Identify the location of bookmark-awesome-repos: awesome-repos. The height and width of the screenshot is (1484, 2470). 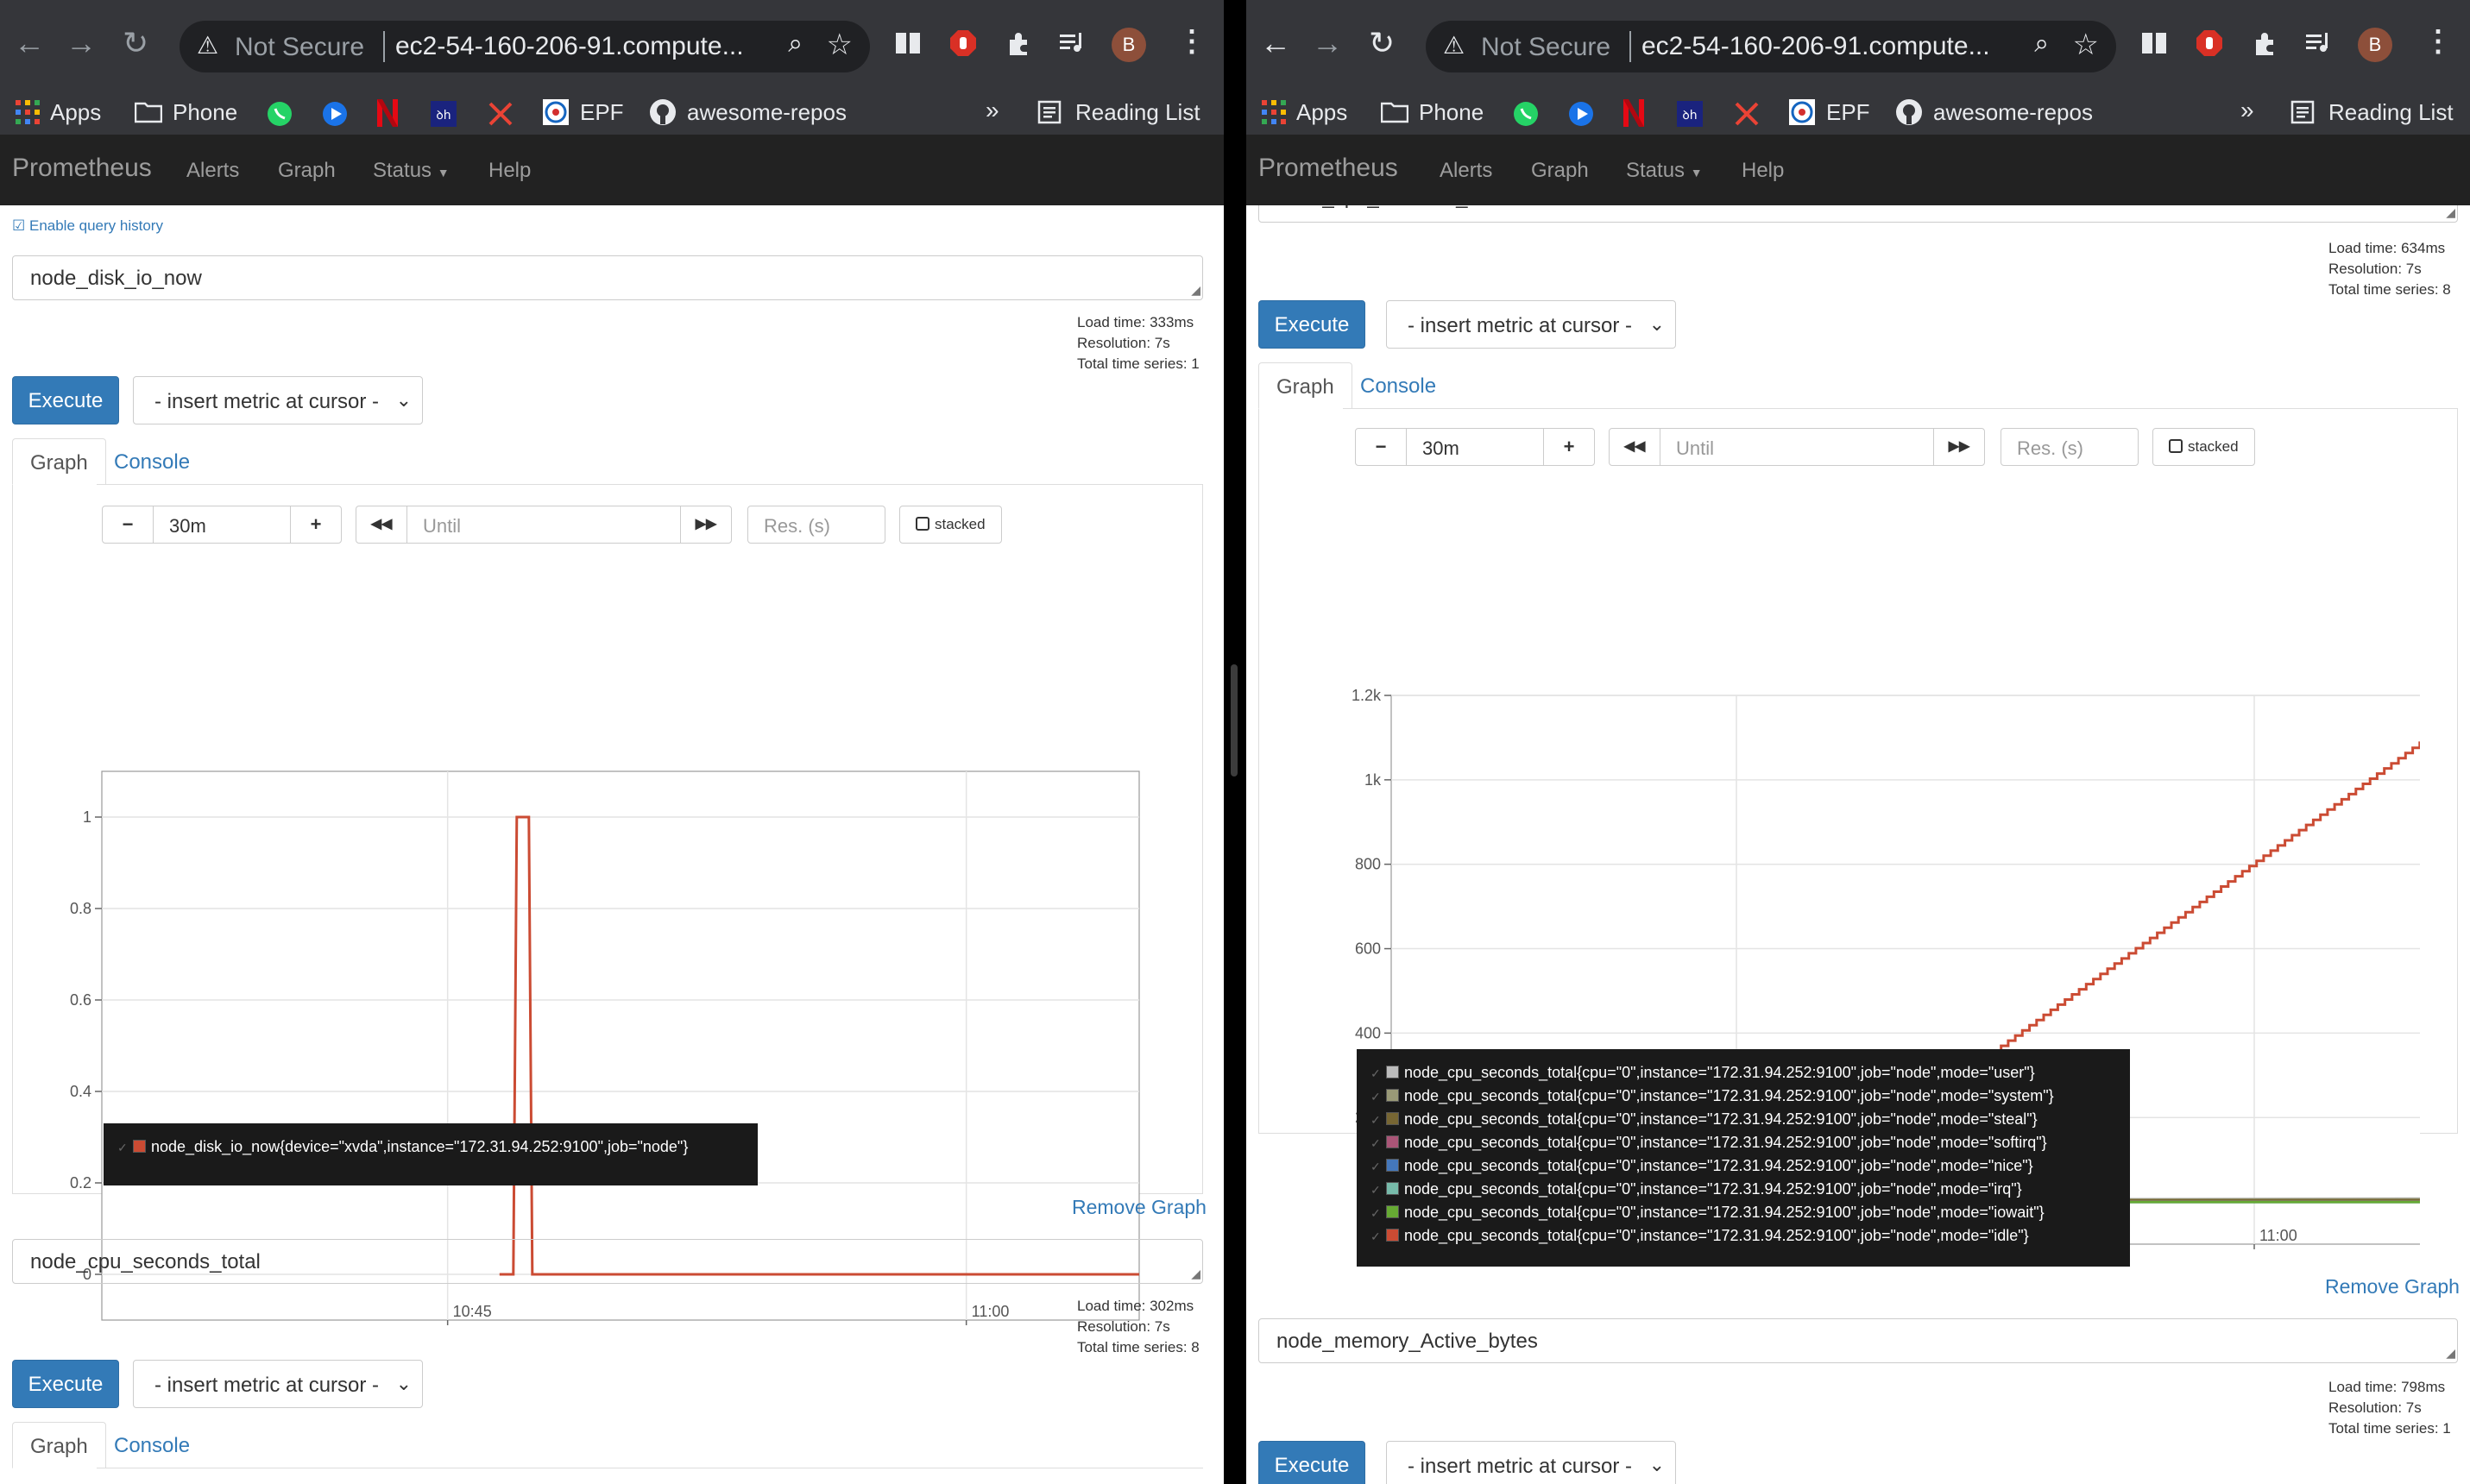
(748, 112).